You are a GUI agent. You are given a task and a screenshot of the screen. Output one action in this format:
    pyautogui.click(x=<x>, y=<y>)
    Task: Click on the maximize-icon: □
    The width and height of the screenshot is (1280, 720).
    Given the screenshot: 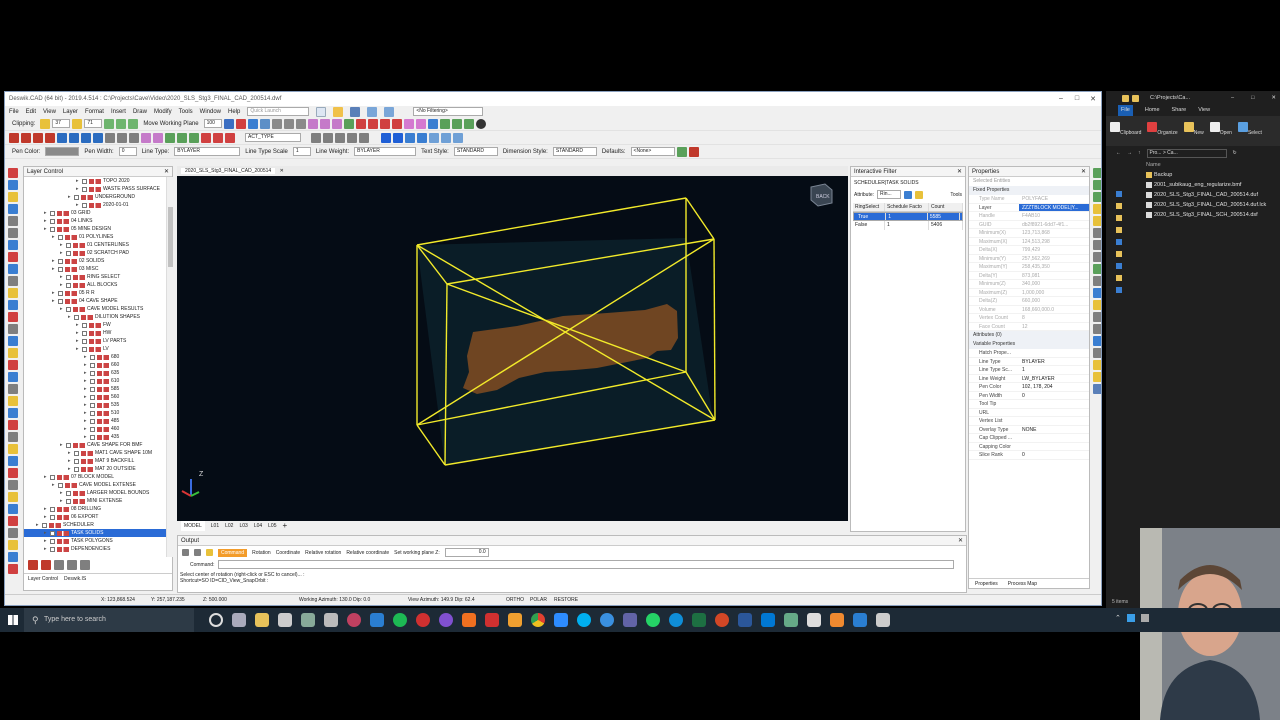 What is the action you would take?
    pyautogui.click(x=1259, y=98)
    